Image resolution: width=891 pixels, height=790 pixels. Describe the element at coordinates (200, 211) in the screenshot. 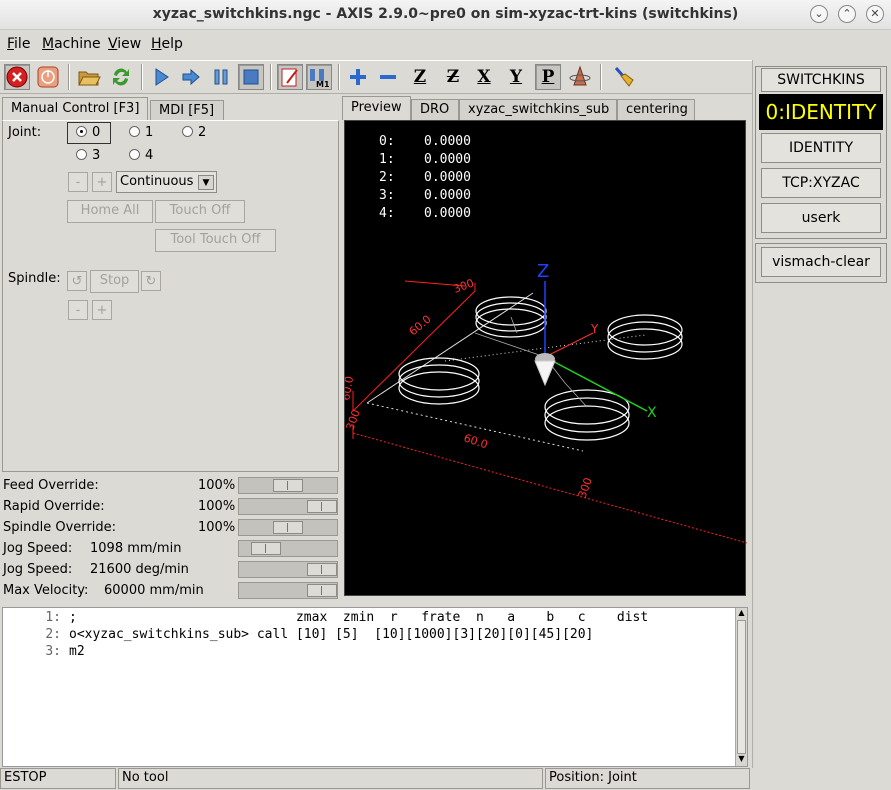

I see `touch-off-button: Touch Off` at that location.